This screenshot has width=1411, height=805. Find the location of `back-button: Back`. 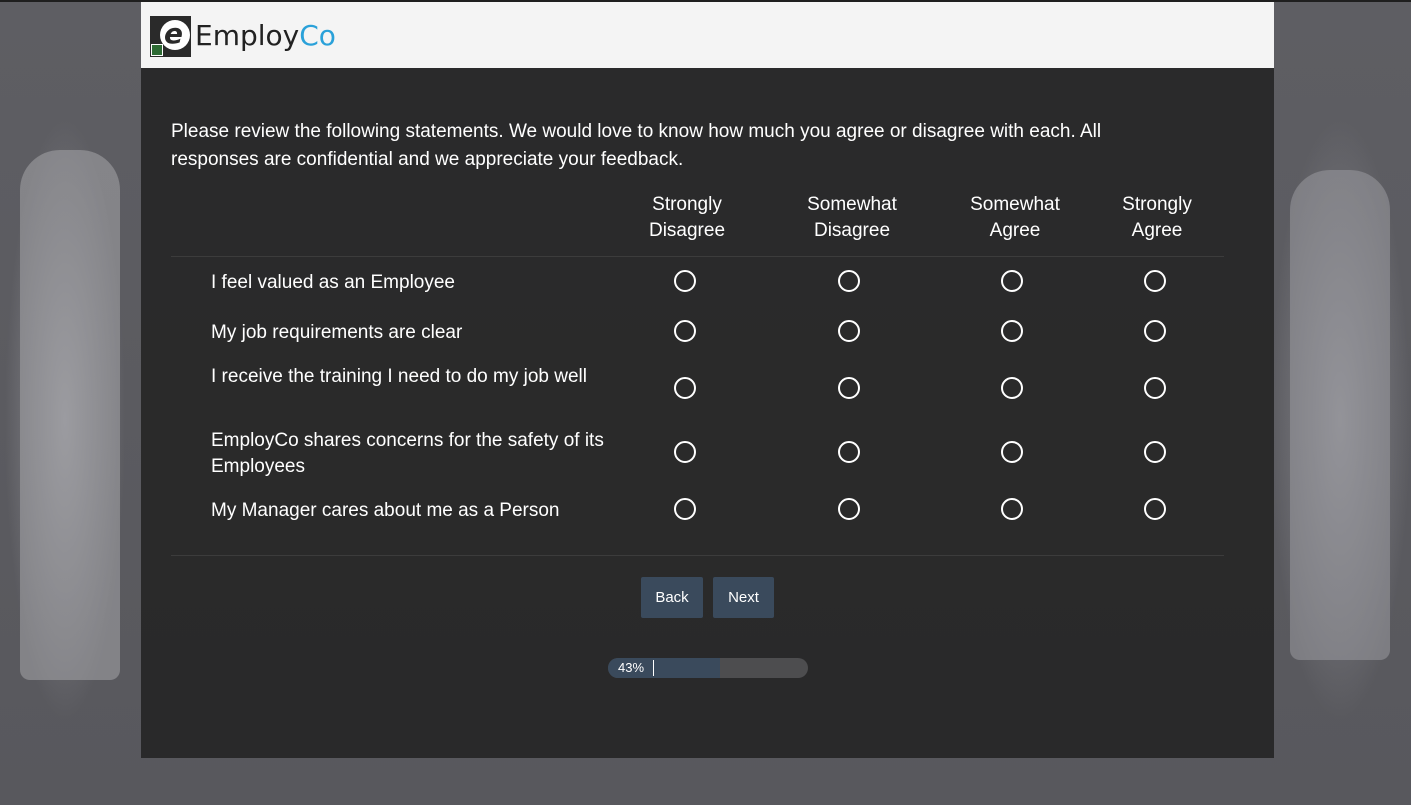

back-button: Back is located at coordinates (672, 597).